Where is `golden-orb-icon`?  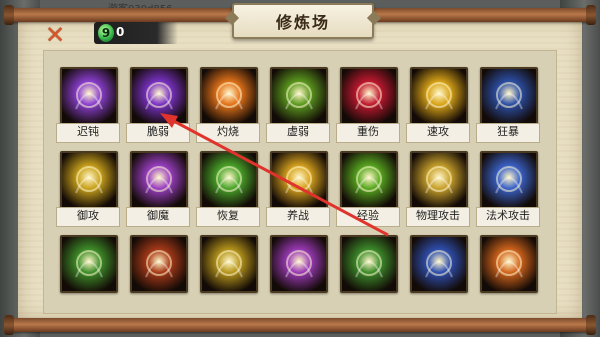 golden-orb-icon is located at coordinates (299, 180).